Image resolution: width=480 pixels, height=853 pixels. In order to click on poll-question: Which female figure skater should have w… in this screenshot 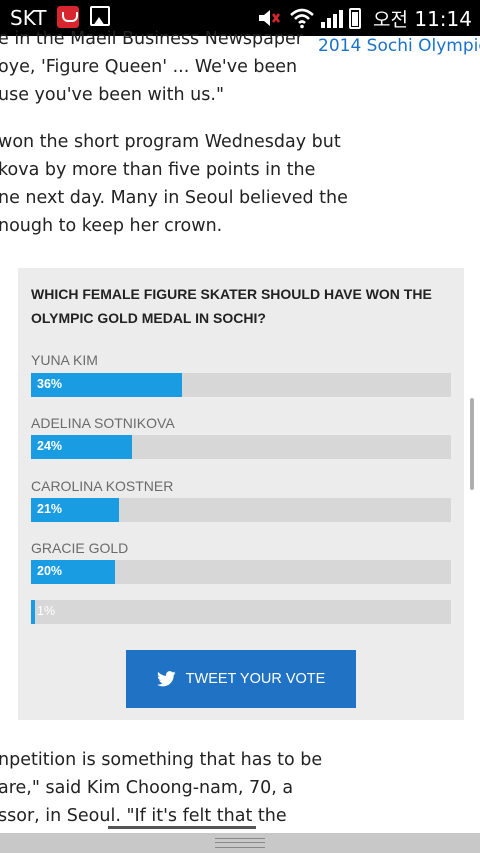, I will do `click(231, 306)`.